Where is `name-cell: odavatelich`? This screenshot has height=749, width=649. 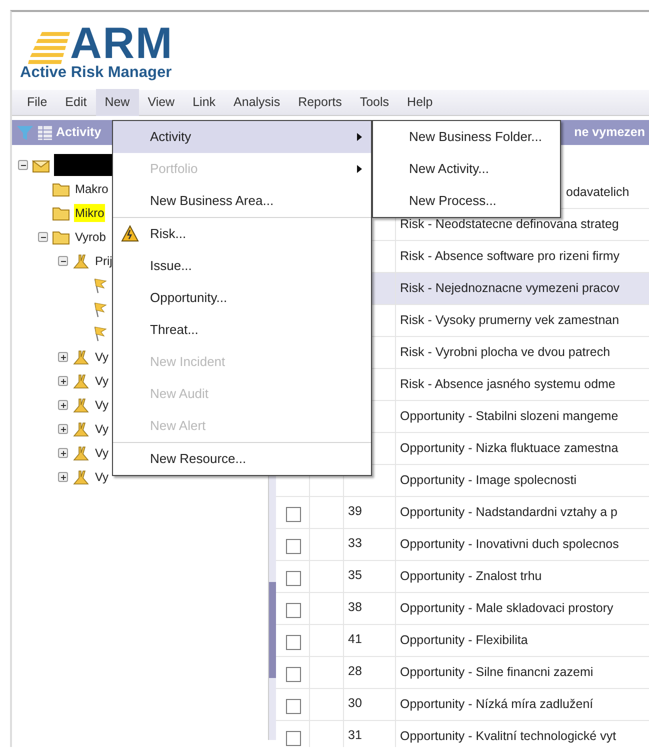 name-cell: odavatelich is located at coordinates (598, 192).